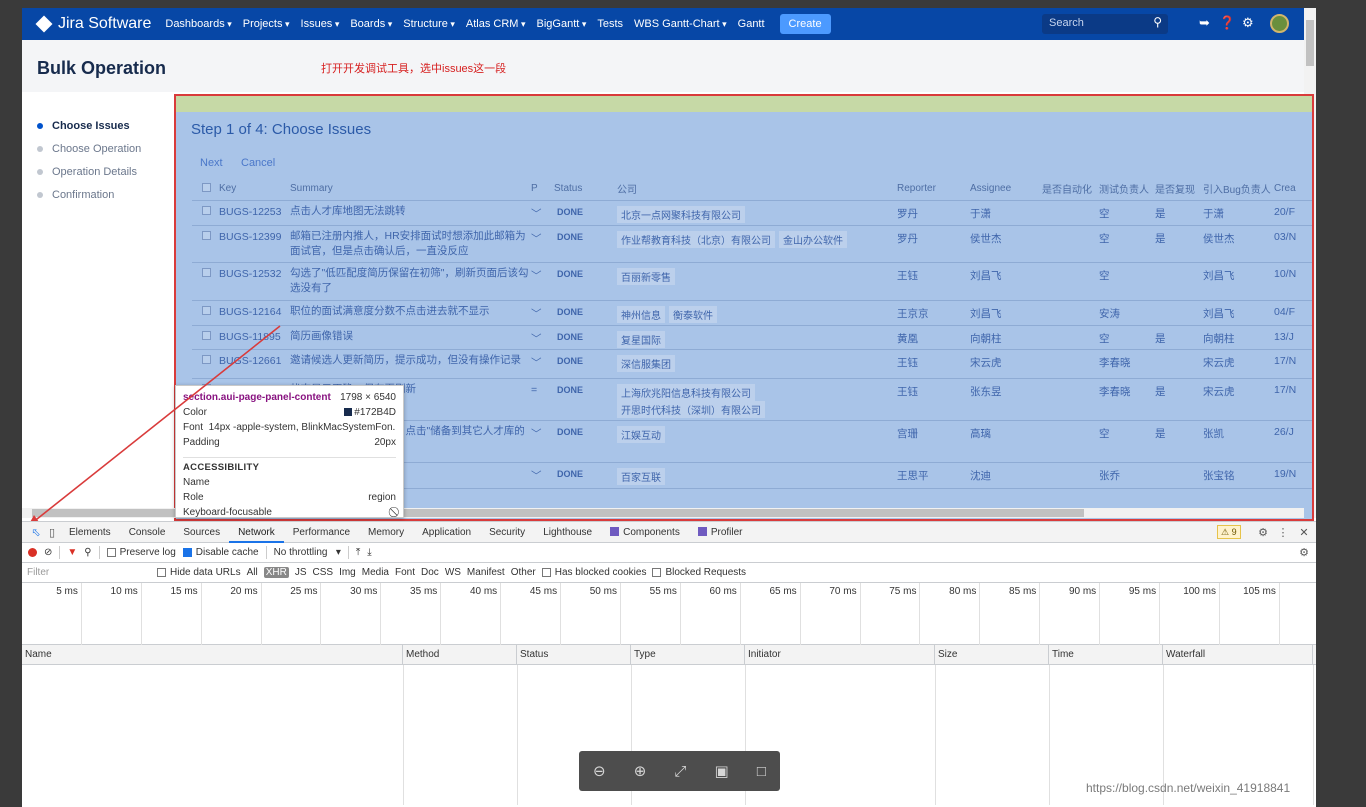 Image resolution: width=1366 pixels, height=807 pixels. I want to click on upload-icon: ⤒, so click(358, 552).